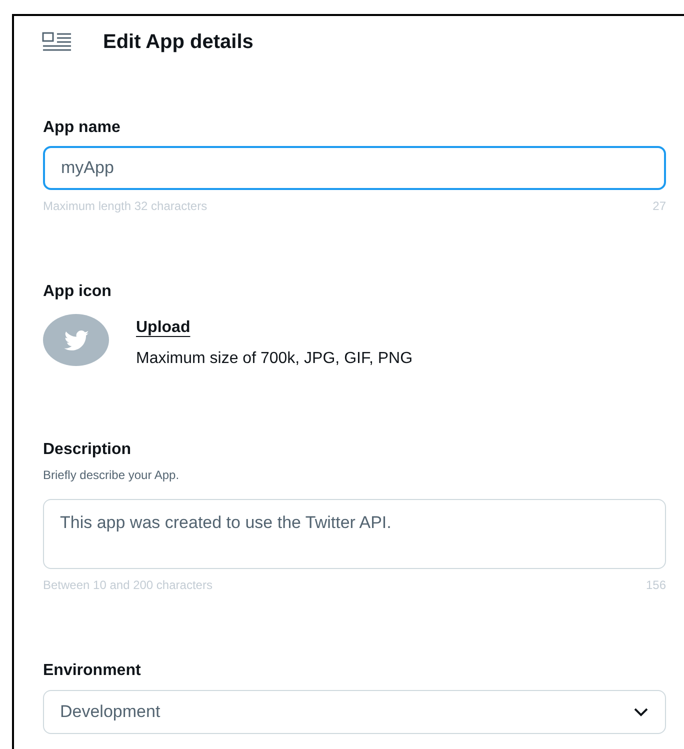 The width and height of the screenshot is (684, 749). What do you see at coordinates (354, 712) in the screenshot?
I see `environment-dropdown: Development` at bounding box center [354, 712].